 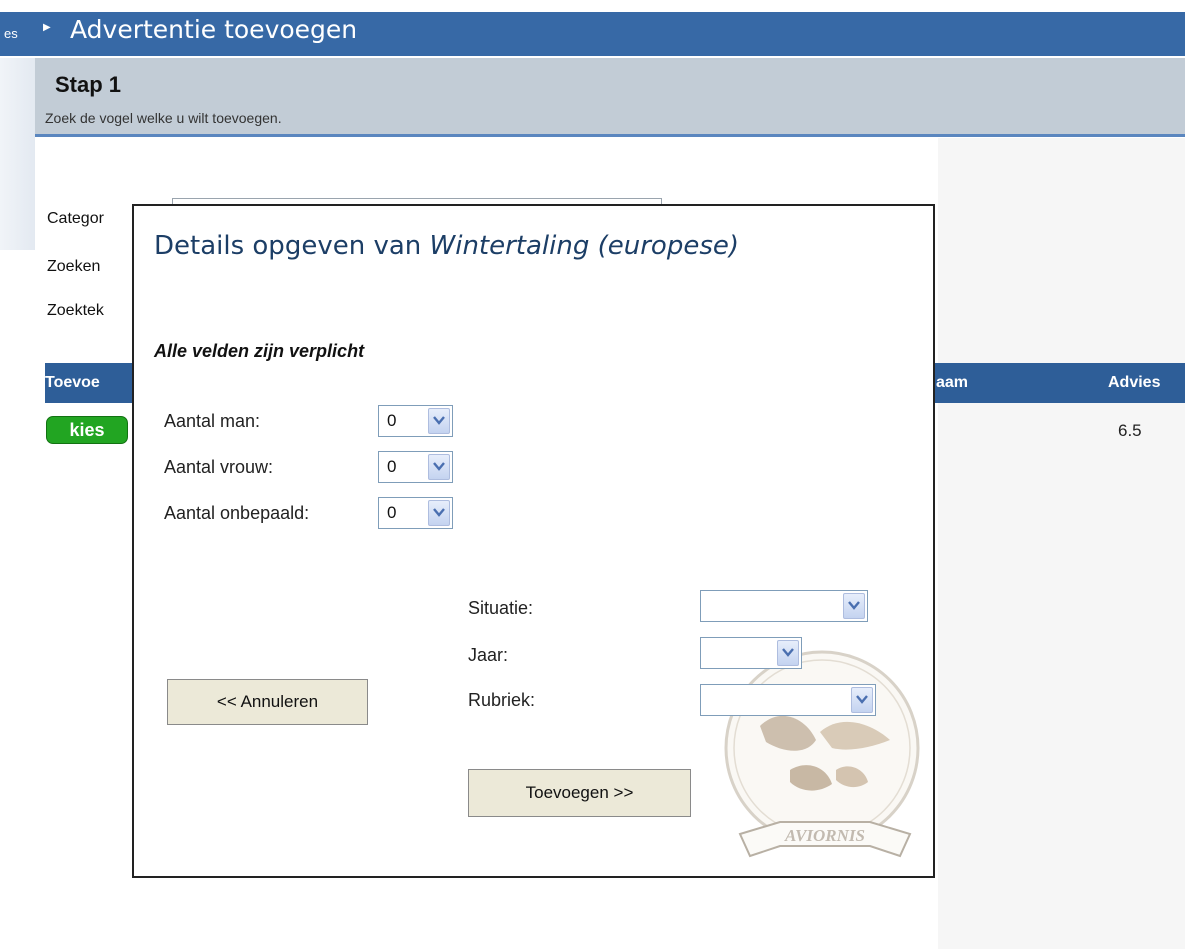 What do you see at coordinates (392, 466) in the screenshot?
I see `female-count-value: 0` at bounding box center [392, 466].